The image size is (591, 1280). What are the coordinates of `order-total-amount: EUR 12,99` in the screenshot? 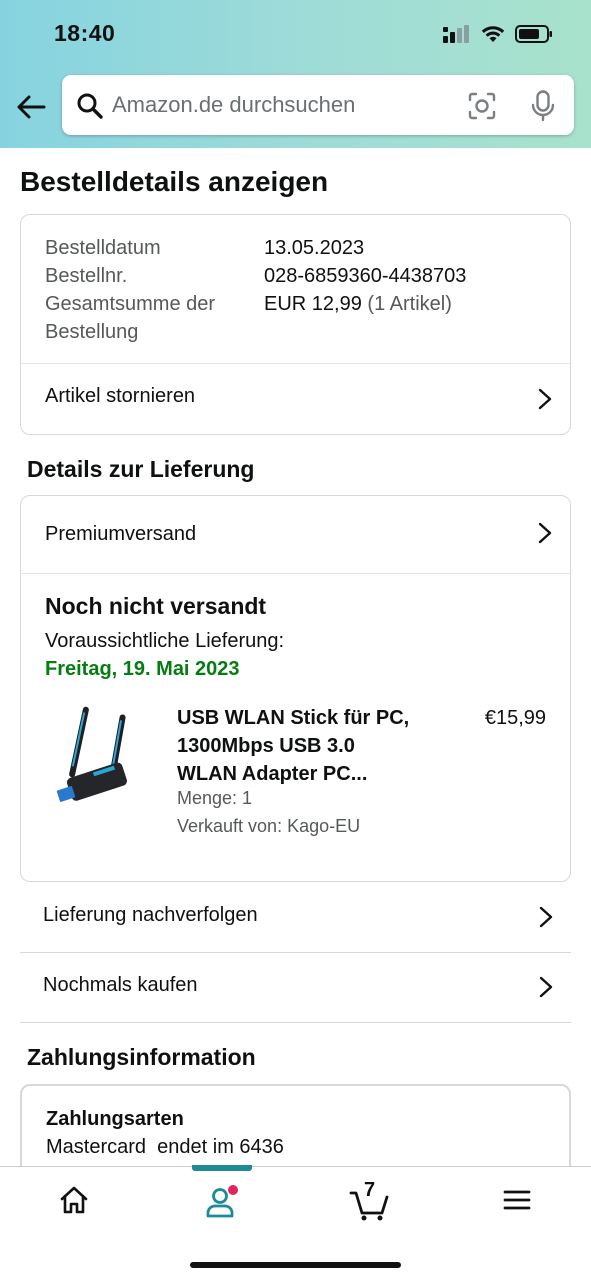 It's located at (313, 304).